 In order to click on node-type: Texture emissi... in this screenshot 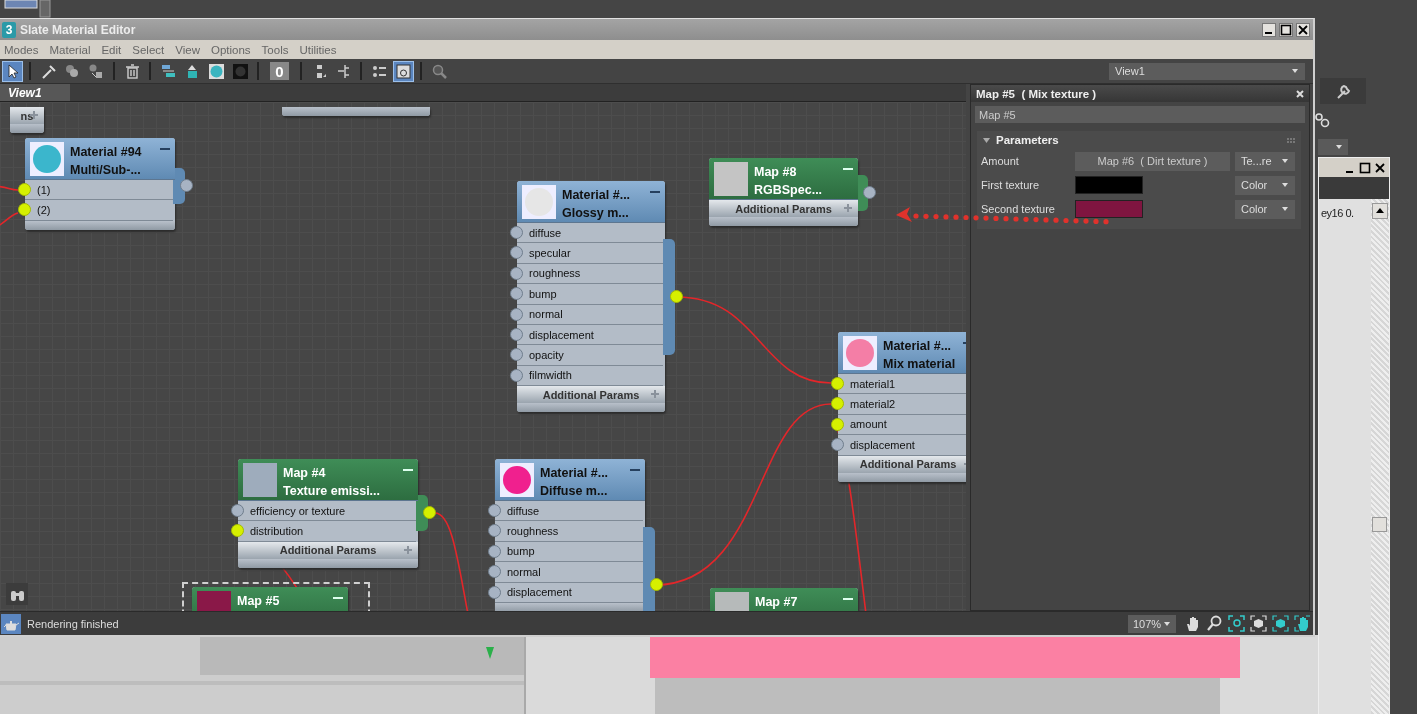, I will do `click(332, 491)`.